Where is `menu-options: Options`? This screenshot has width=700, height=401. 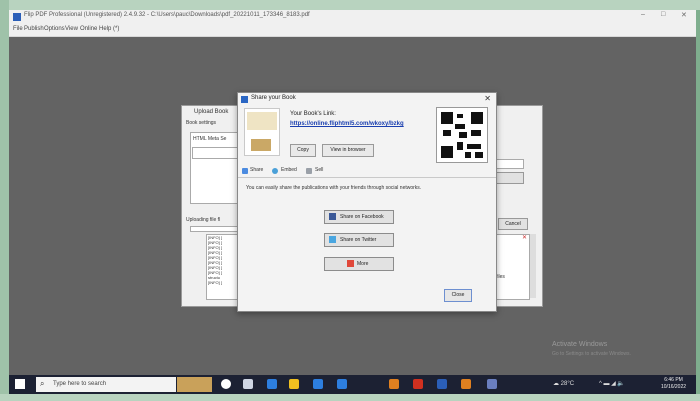
menu-options: Options is located at coordinates (54, 29).